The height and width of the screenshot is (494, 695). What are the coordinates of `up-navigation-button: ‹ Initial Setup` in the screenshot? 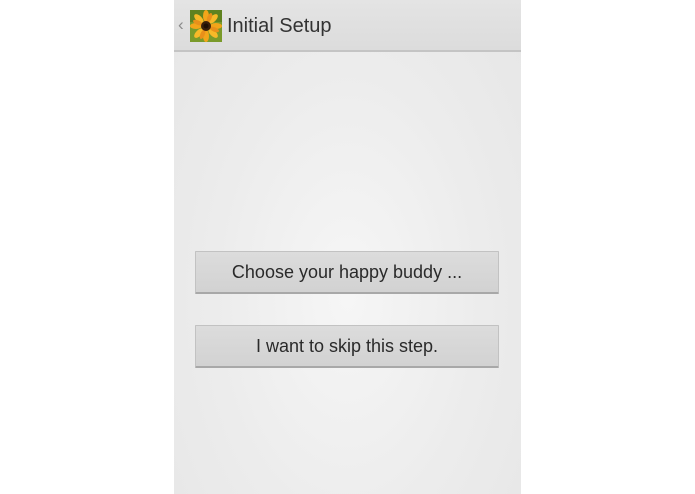 It's located at (269, 26).